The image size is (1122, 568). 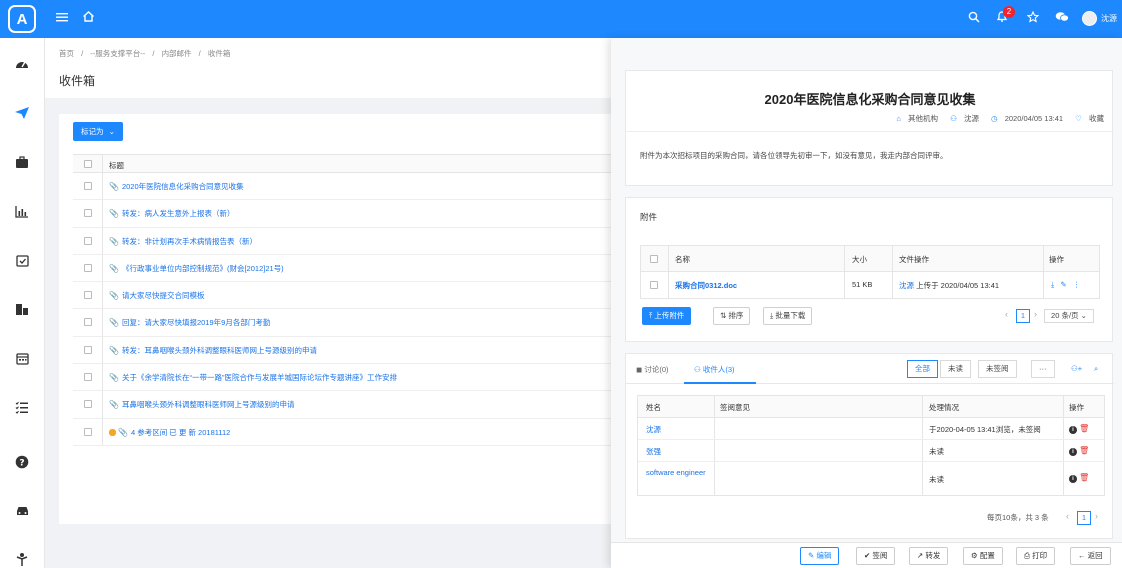 I want to click on sort-button: ⇅ 排序, so click(x=732, y=316).